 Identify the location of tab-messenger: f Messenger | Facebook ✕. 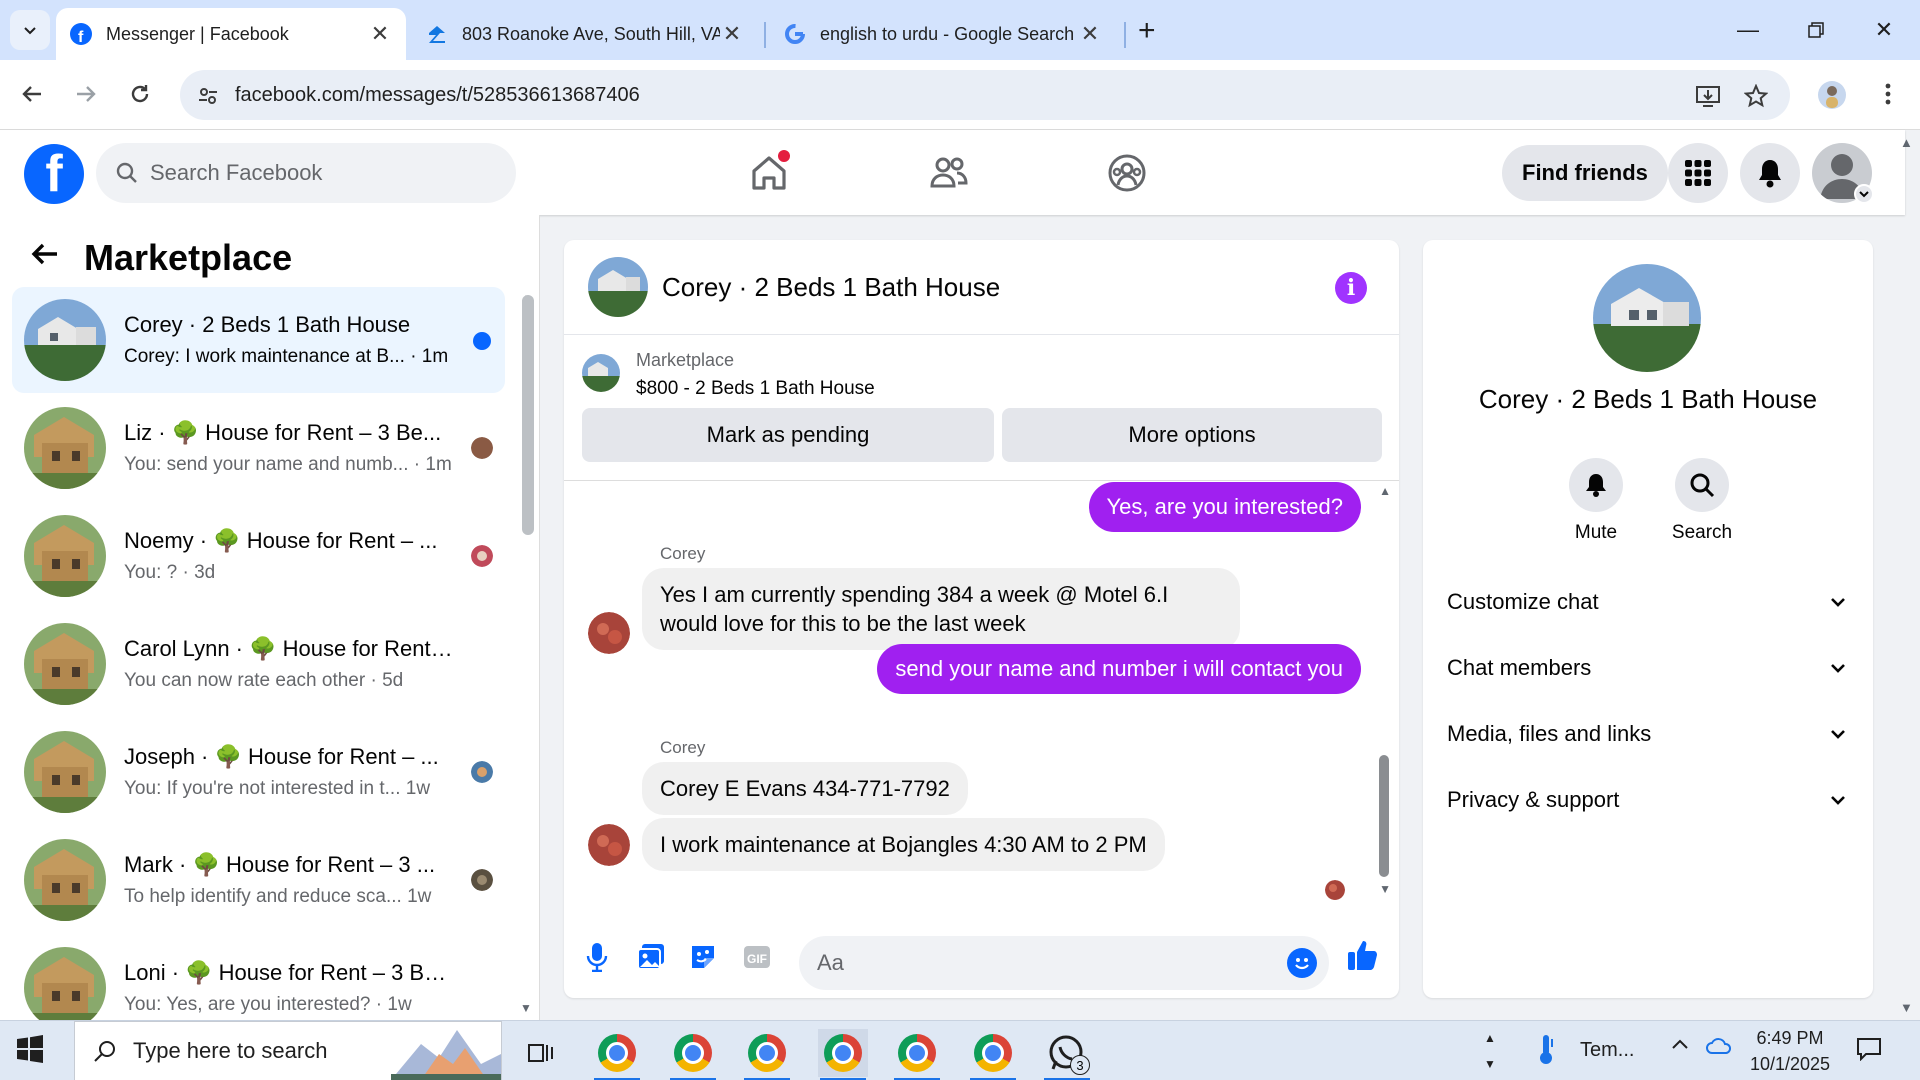
(231, 34).